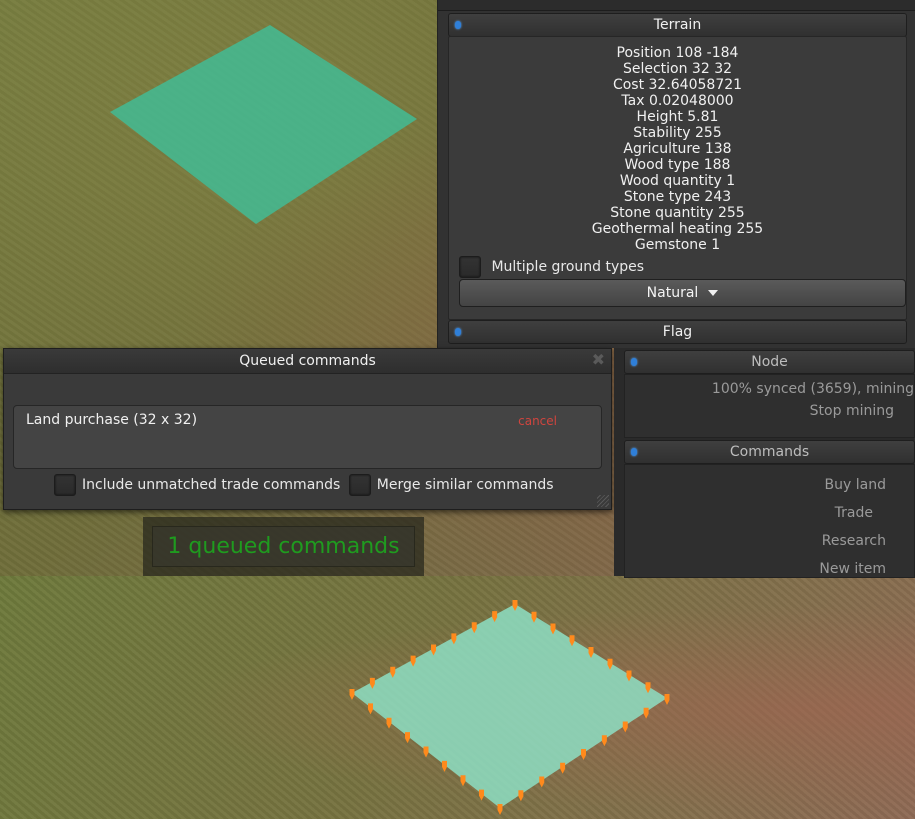 Image resolution: width=915 pixels, height=819 pixels. I want to click on trade-button: Trade, so click(854, 513).